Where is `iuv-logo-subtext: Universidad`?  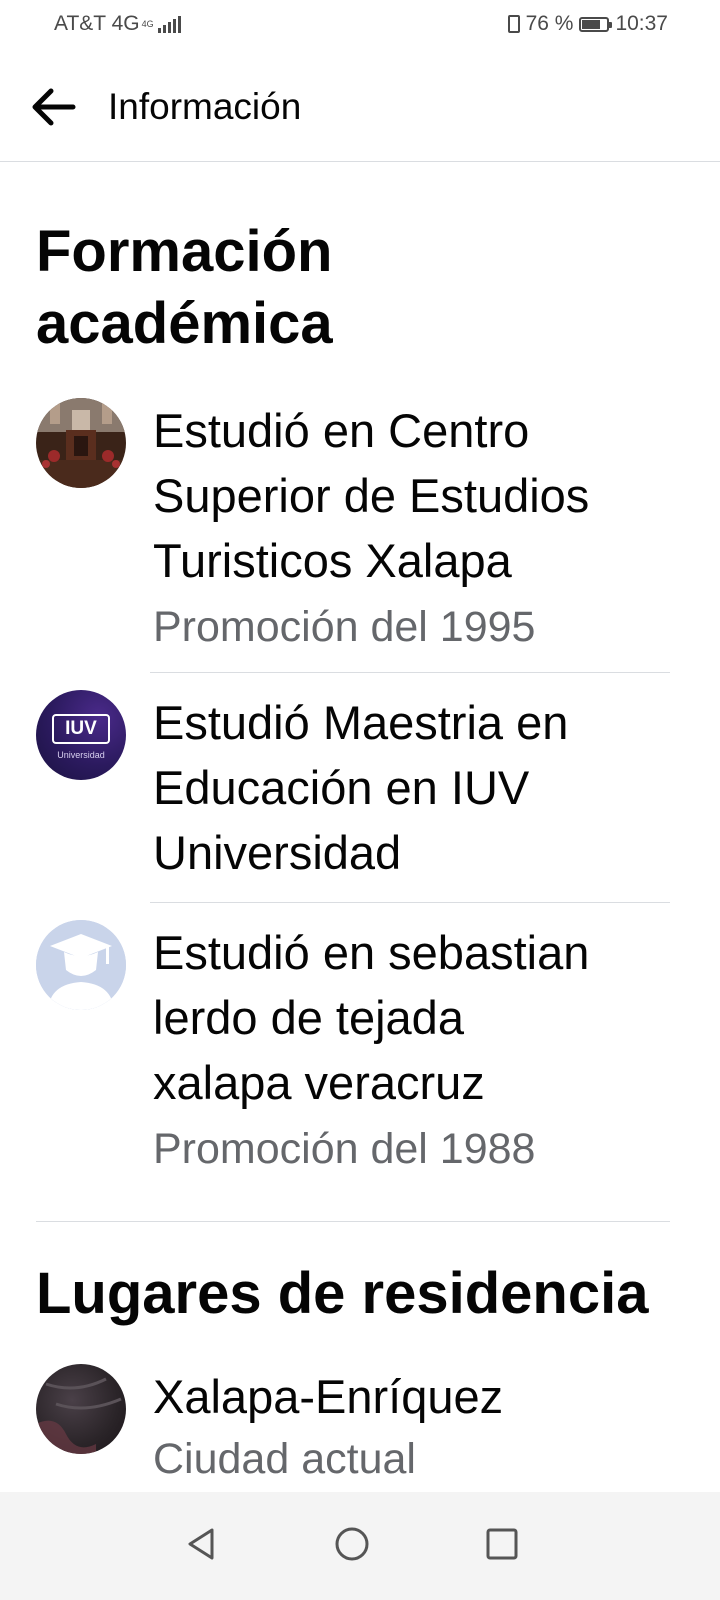
iuv-logo-subtext: Universidad is located at coordinates (81, 755).